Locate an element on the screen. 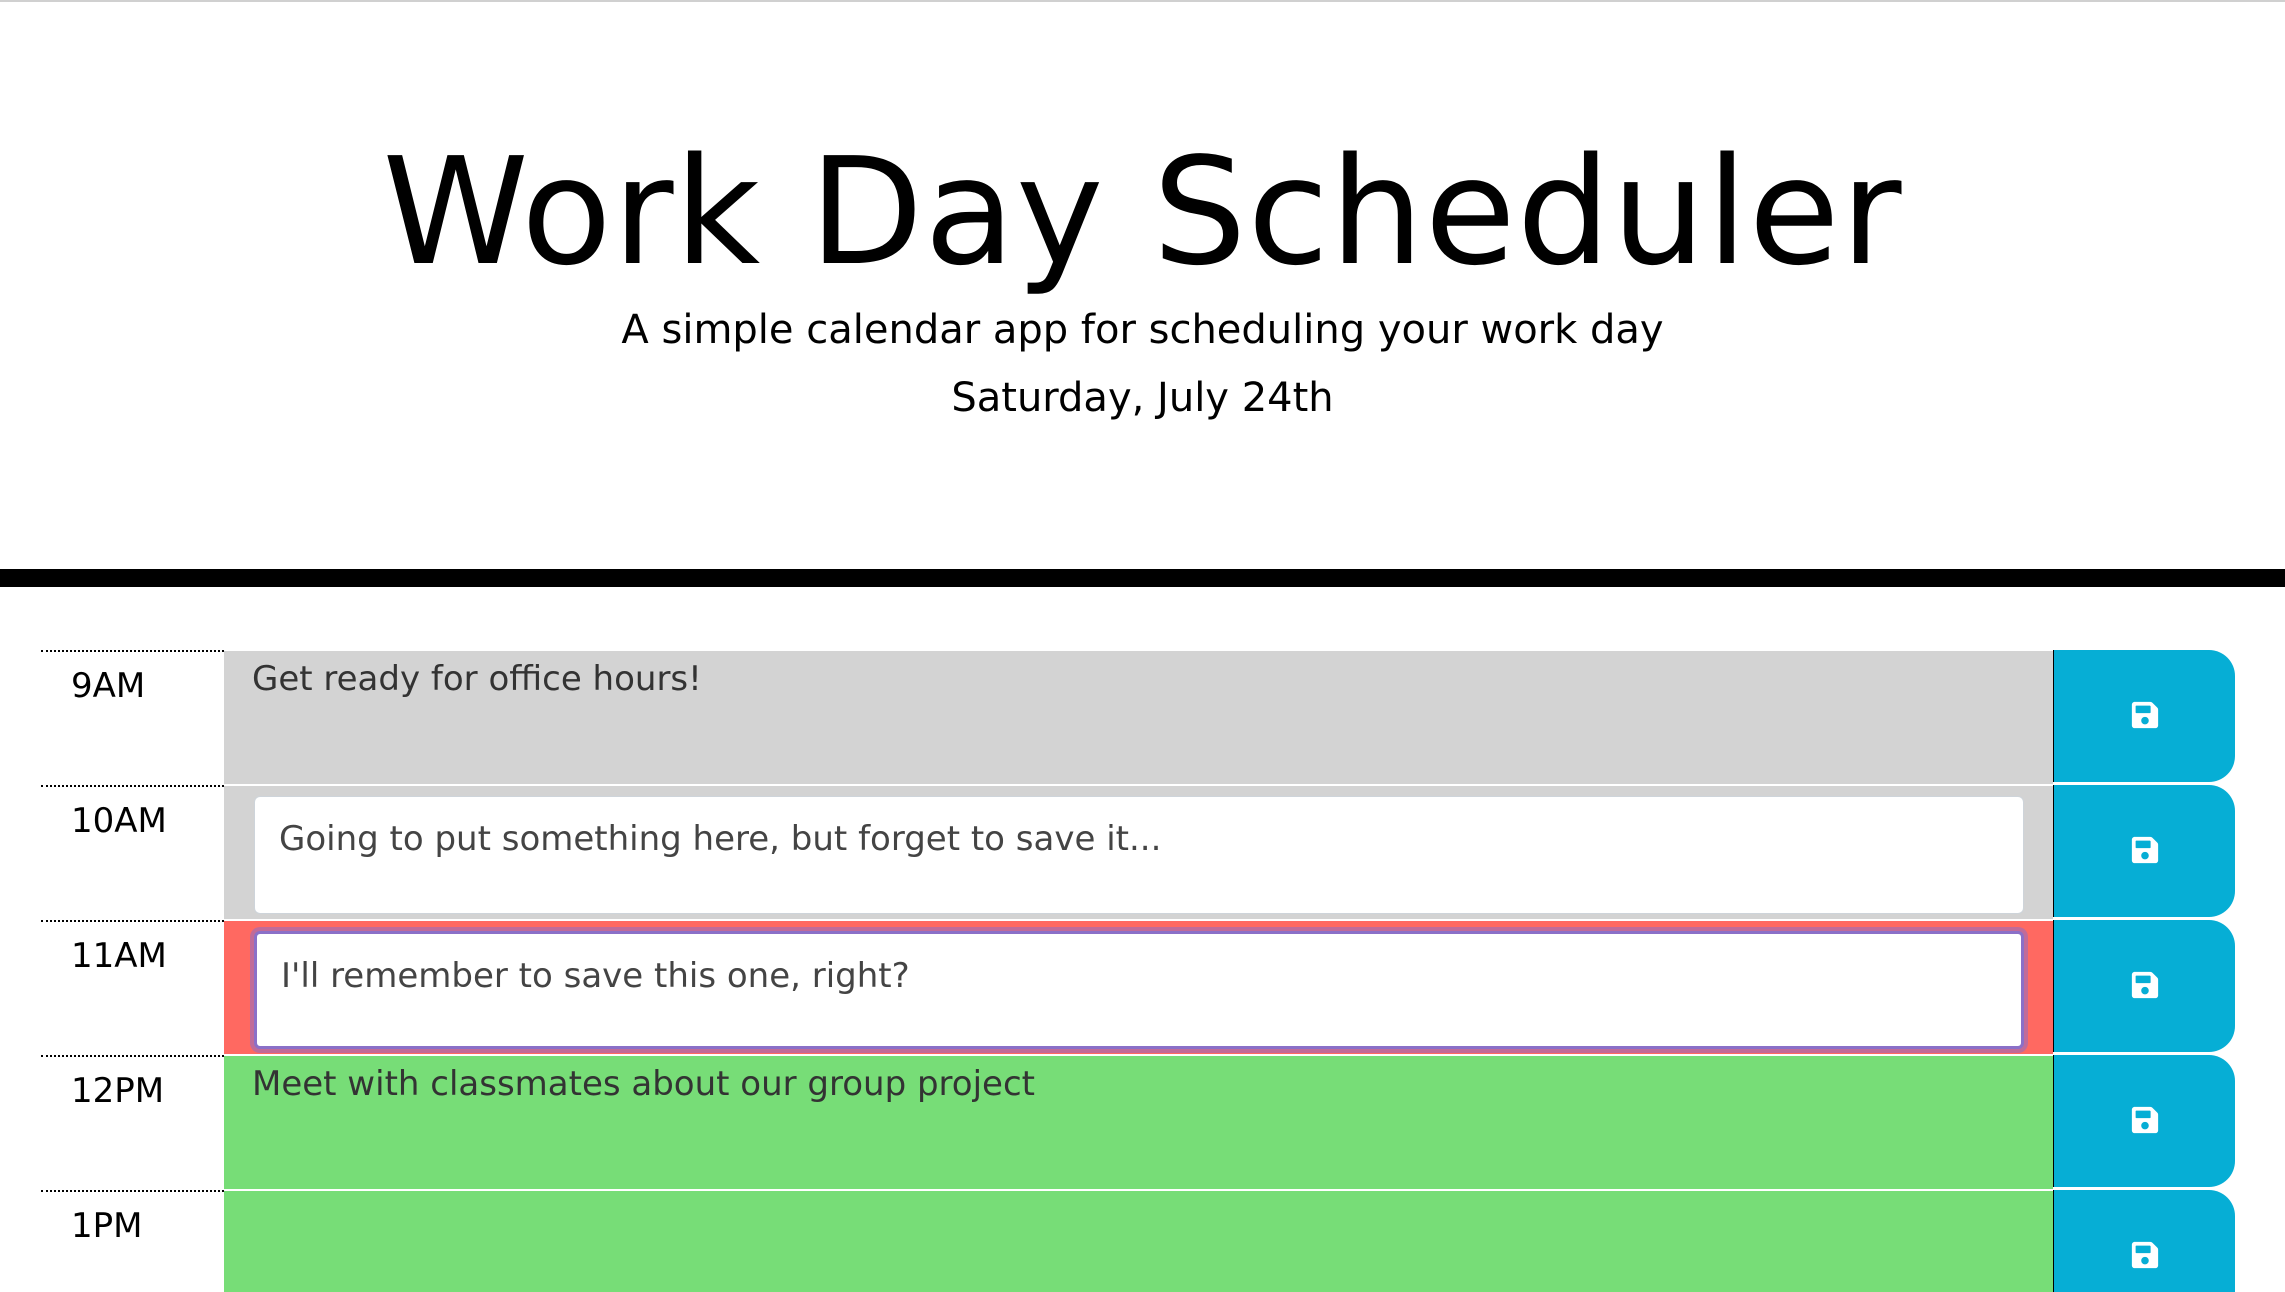  header-divider is located at coordinates (1142, 578).